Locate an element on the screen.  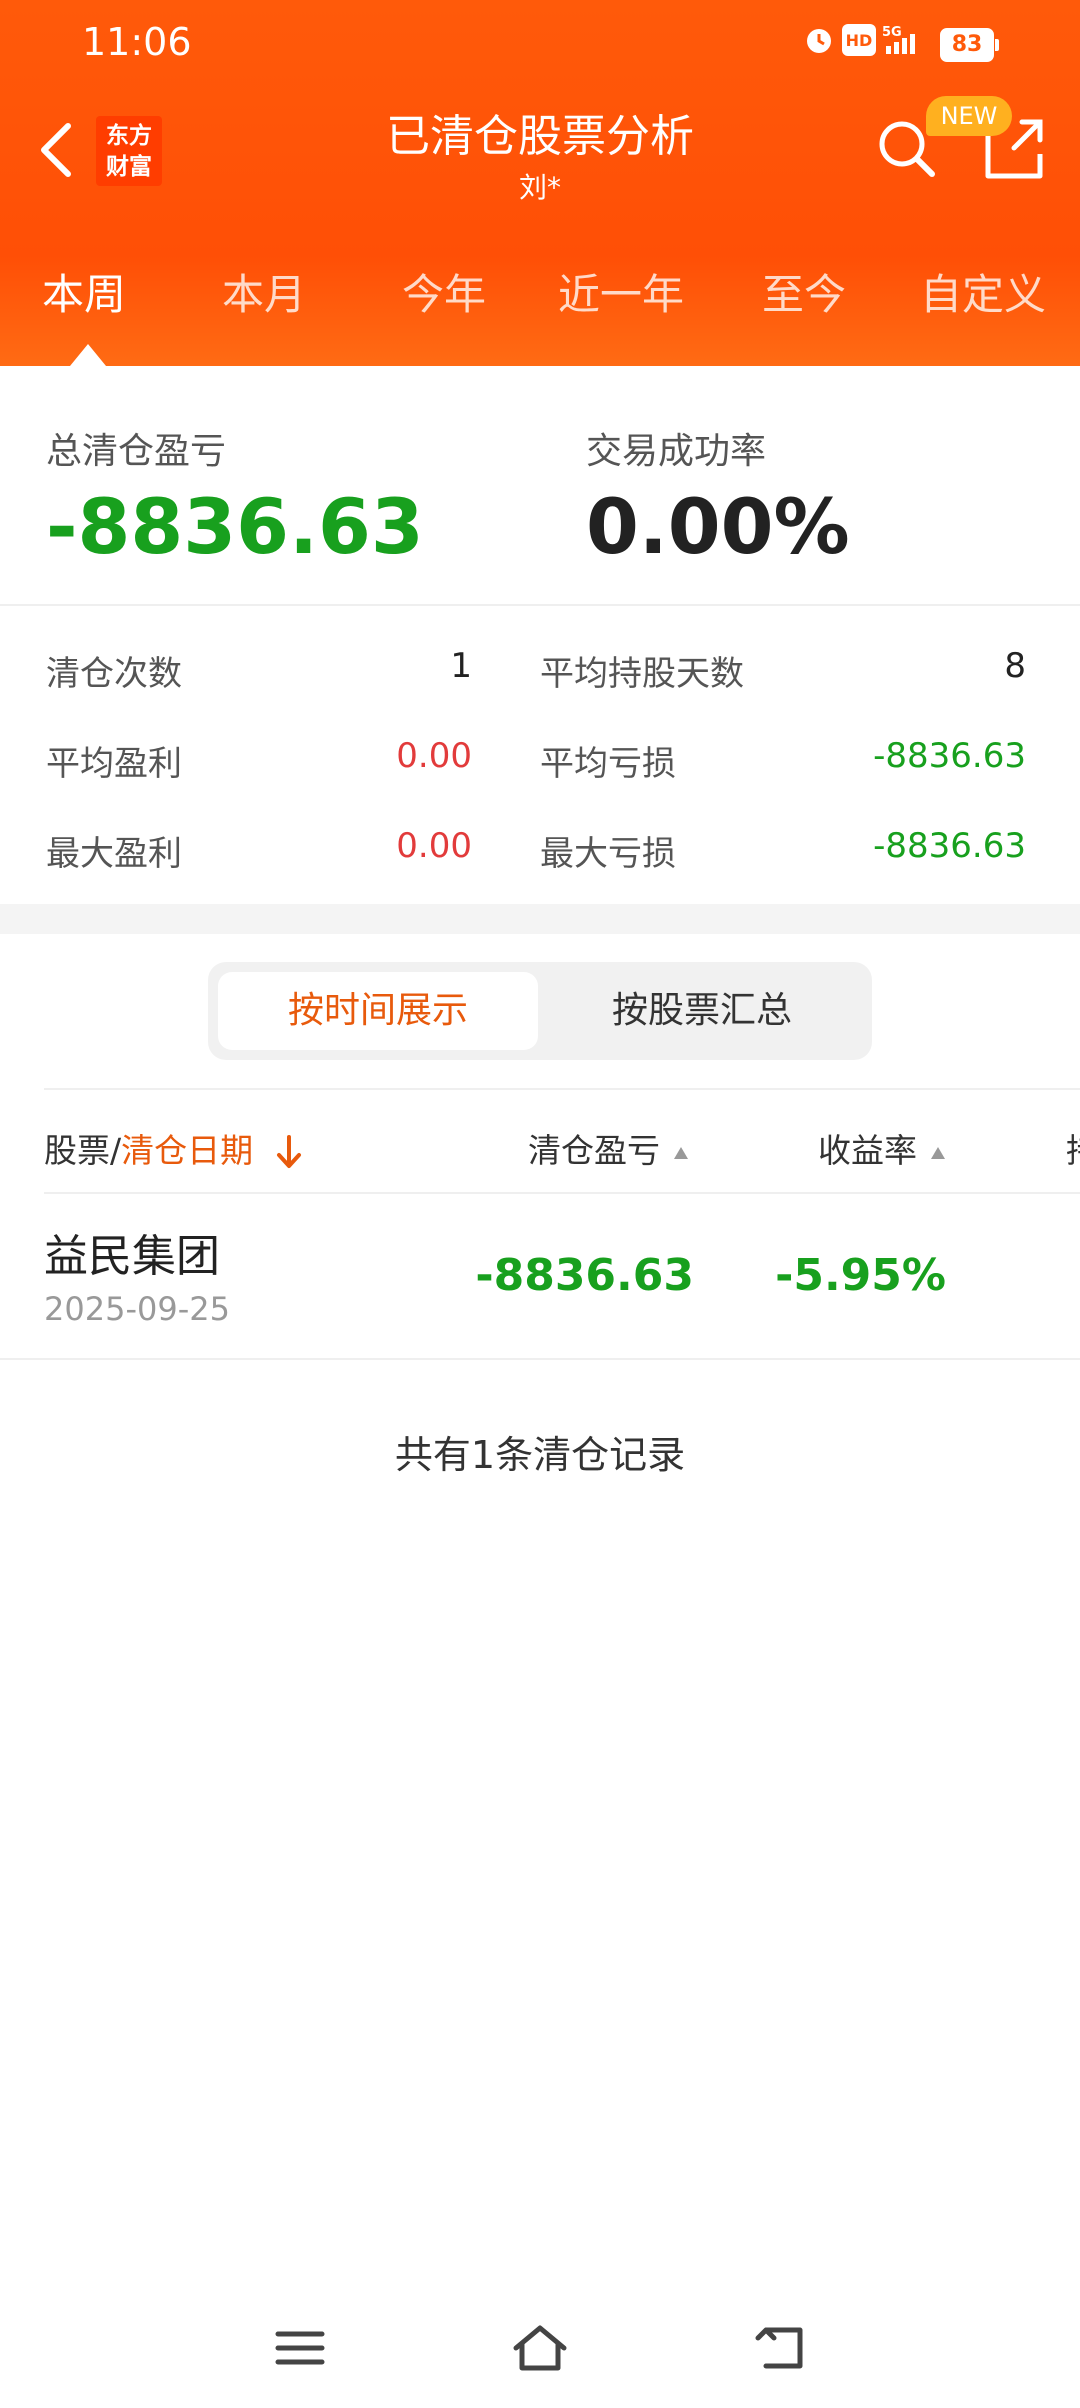
menu-icon is located at coordinates (300, 2348).